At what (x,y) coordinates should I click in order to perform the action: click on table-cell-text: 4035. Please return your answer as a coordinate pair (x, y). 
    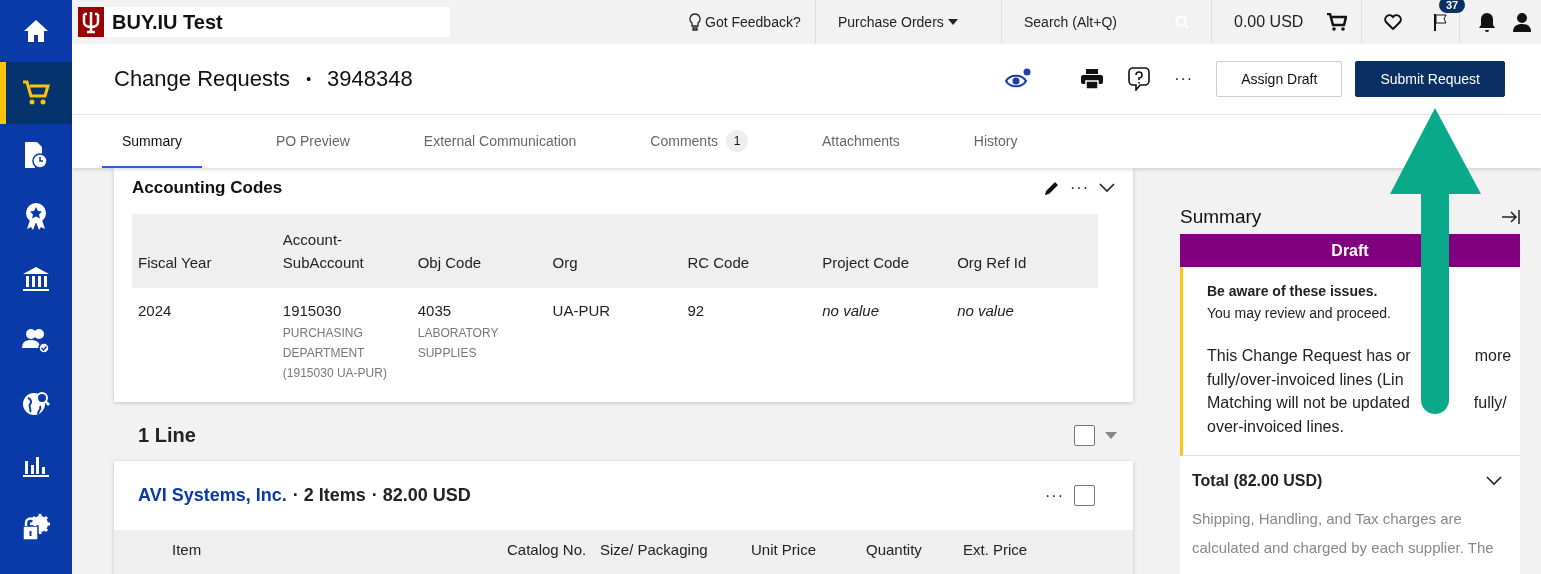
    Looking at the image, I should click on (435, 310).